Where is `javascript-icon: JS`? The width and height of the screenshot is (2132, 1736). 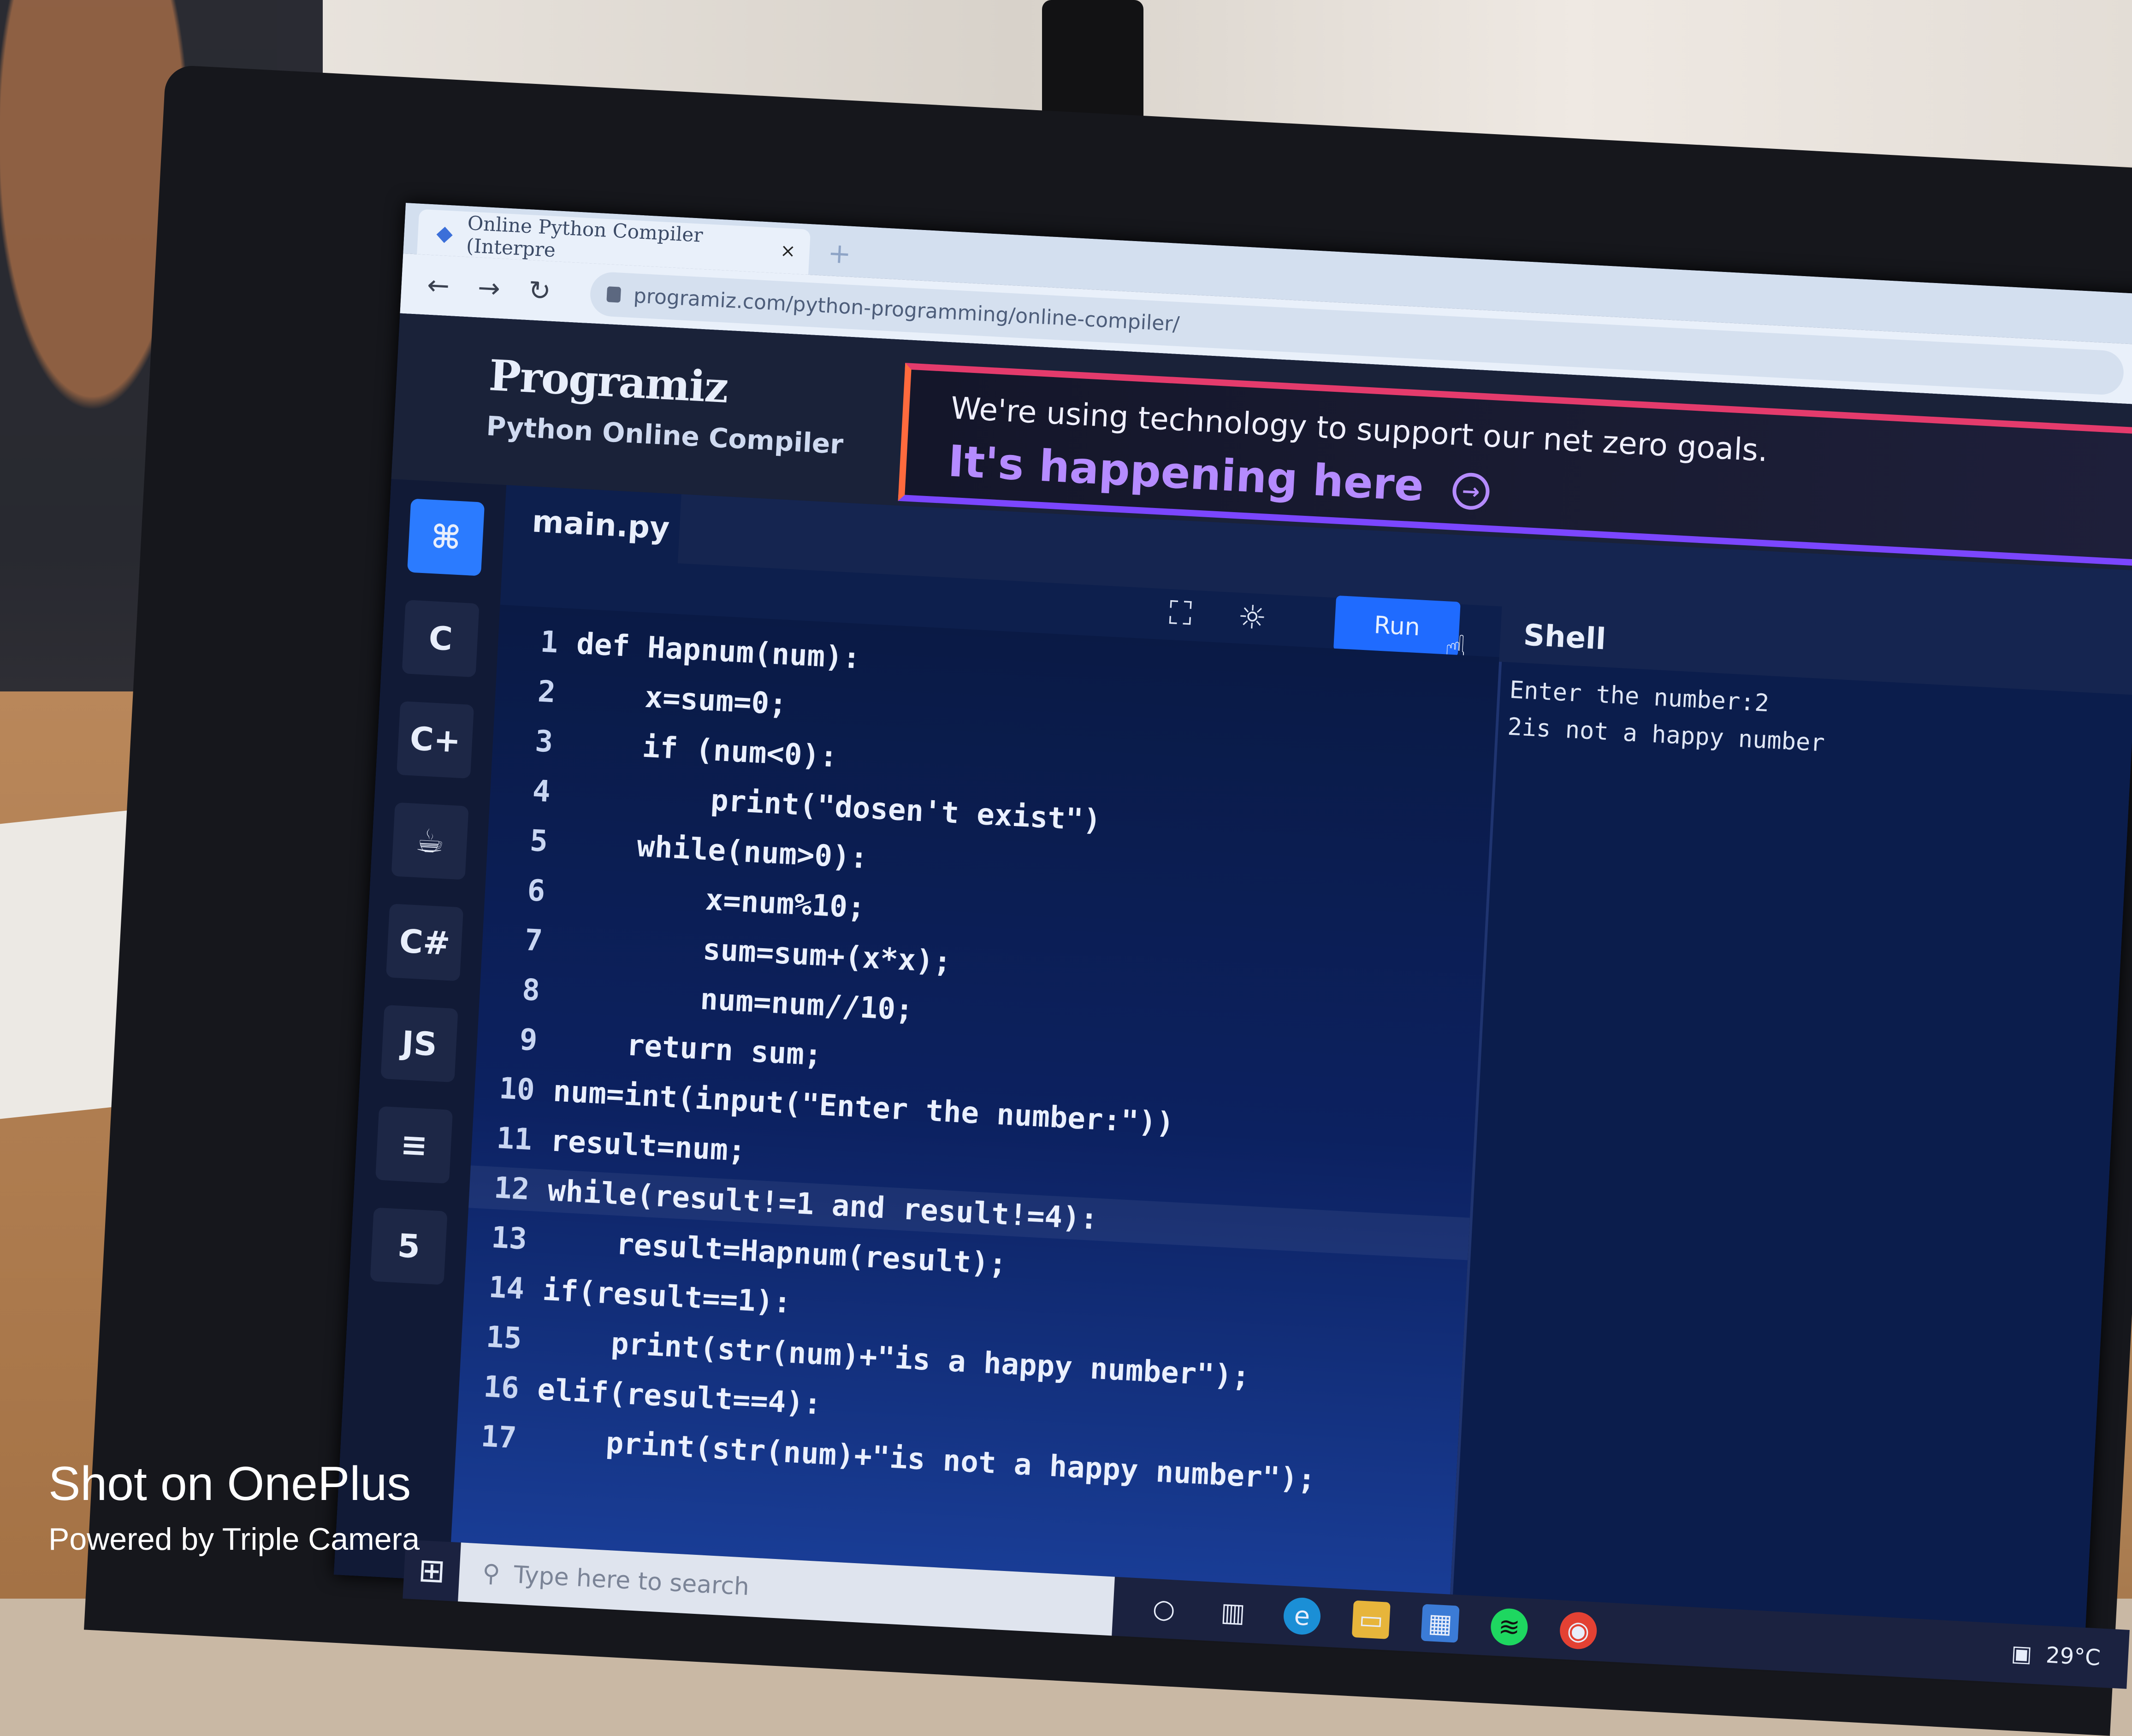
javascript-icon: JS is located at coordinates (419, 1043).